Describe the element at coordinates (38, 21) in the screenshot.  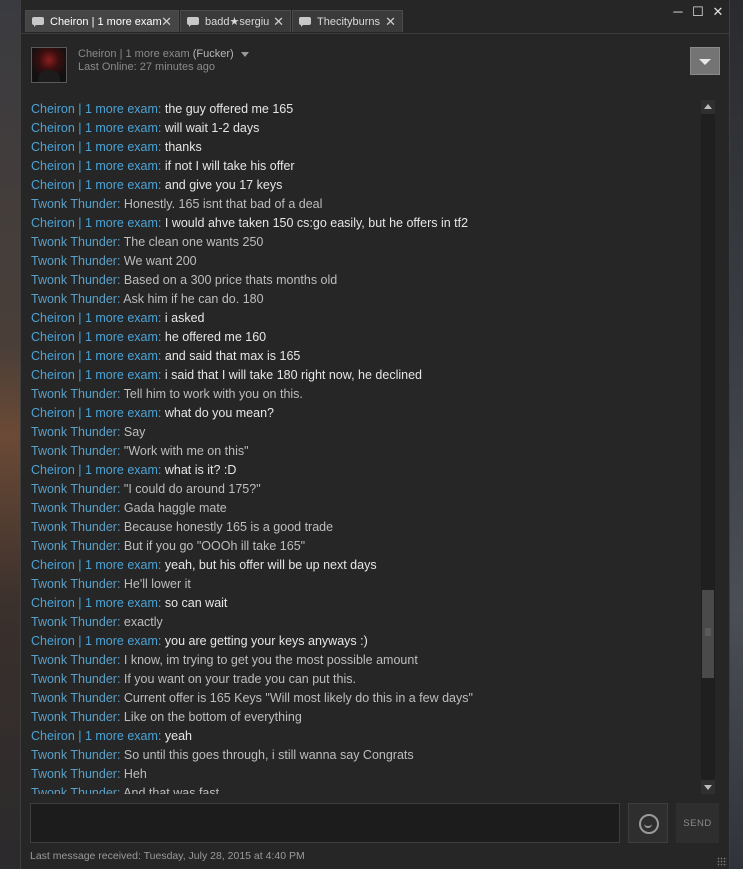
I see `chat-bubble-icon` at that location.